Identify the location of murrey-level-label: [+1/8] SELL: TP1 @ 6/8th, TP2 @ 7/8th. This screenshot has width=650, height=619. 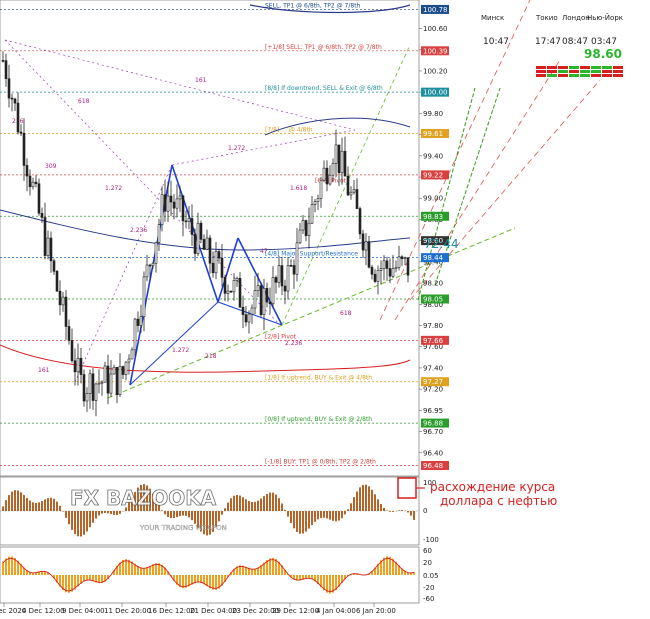
(323, 47).